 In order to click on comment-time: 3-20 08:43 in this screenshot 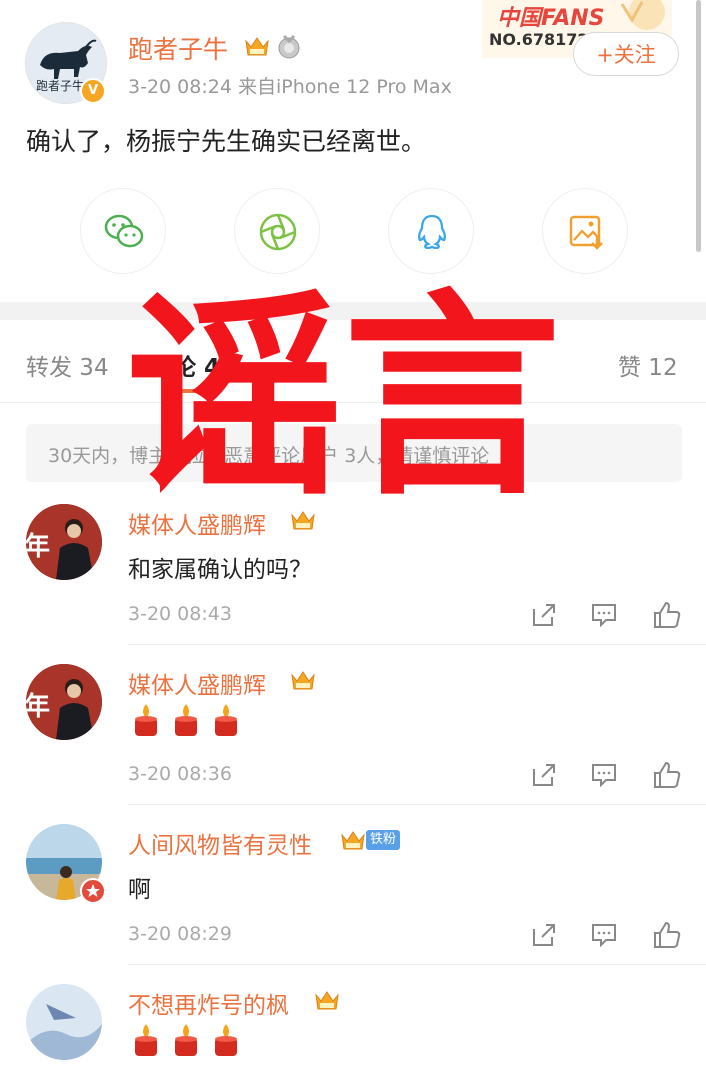, I will do `click(180, 614)`.